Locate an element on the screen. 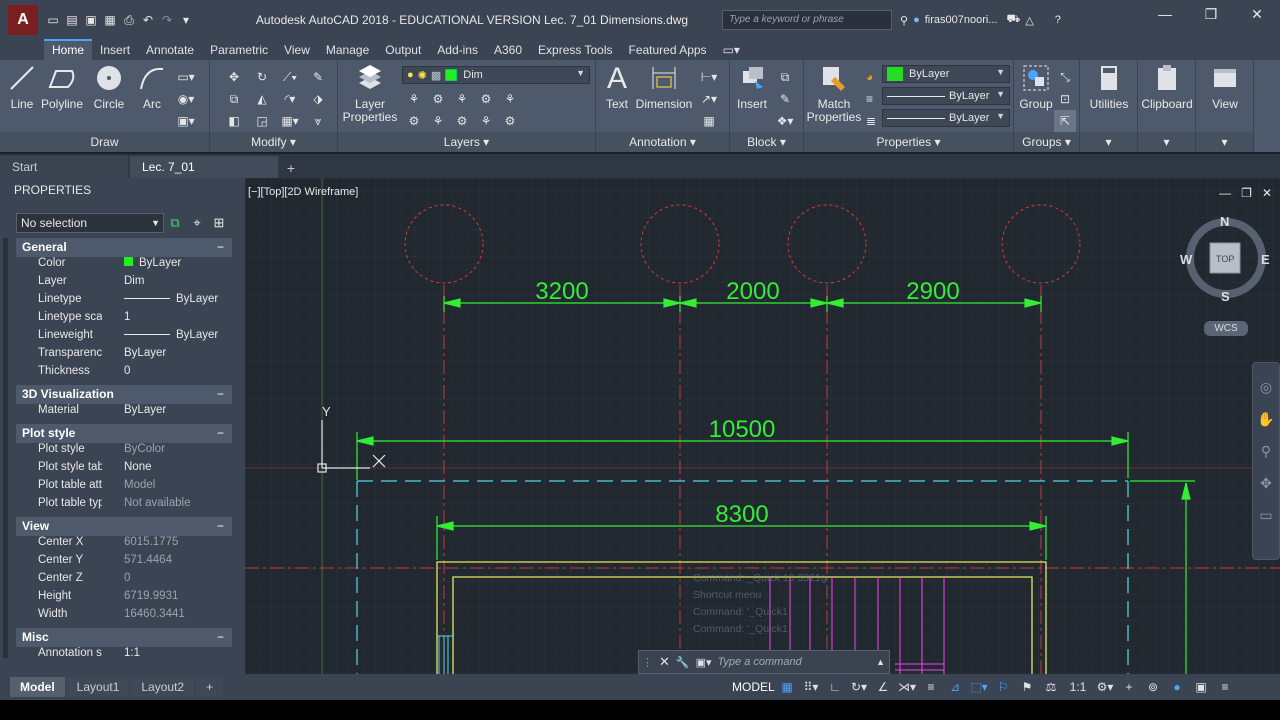 This screenshot has height=720, width=1280. property-value: 0 is located at coordinates (167, 374).